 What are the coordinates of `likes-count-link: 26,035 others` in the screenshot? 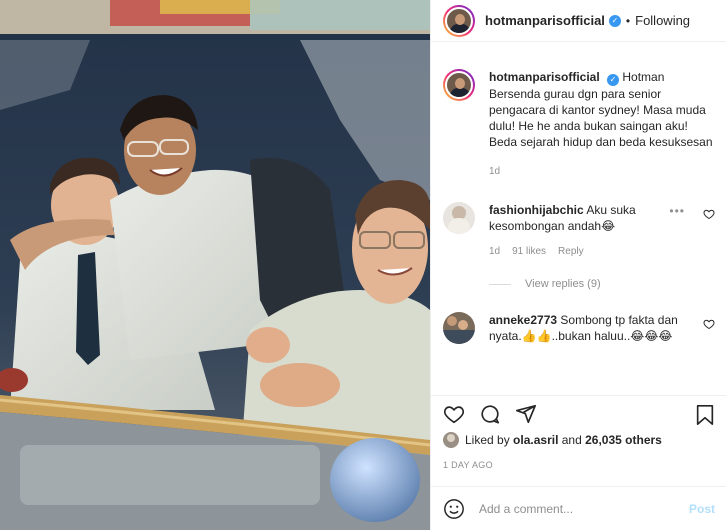 It's located at (623, 440).